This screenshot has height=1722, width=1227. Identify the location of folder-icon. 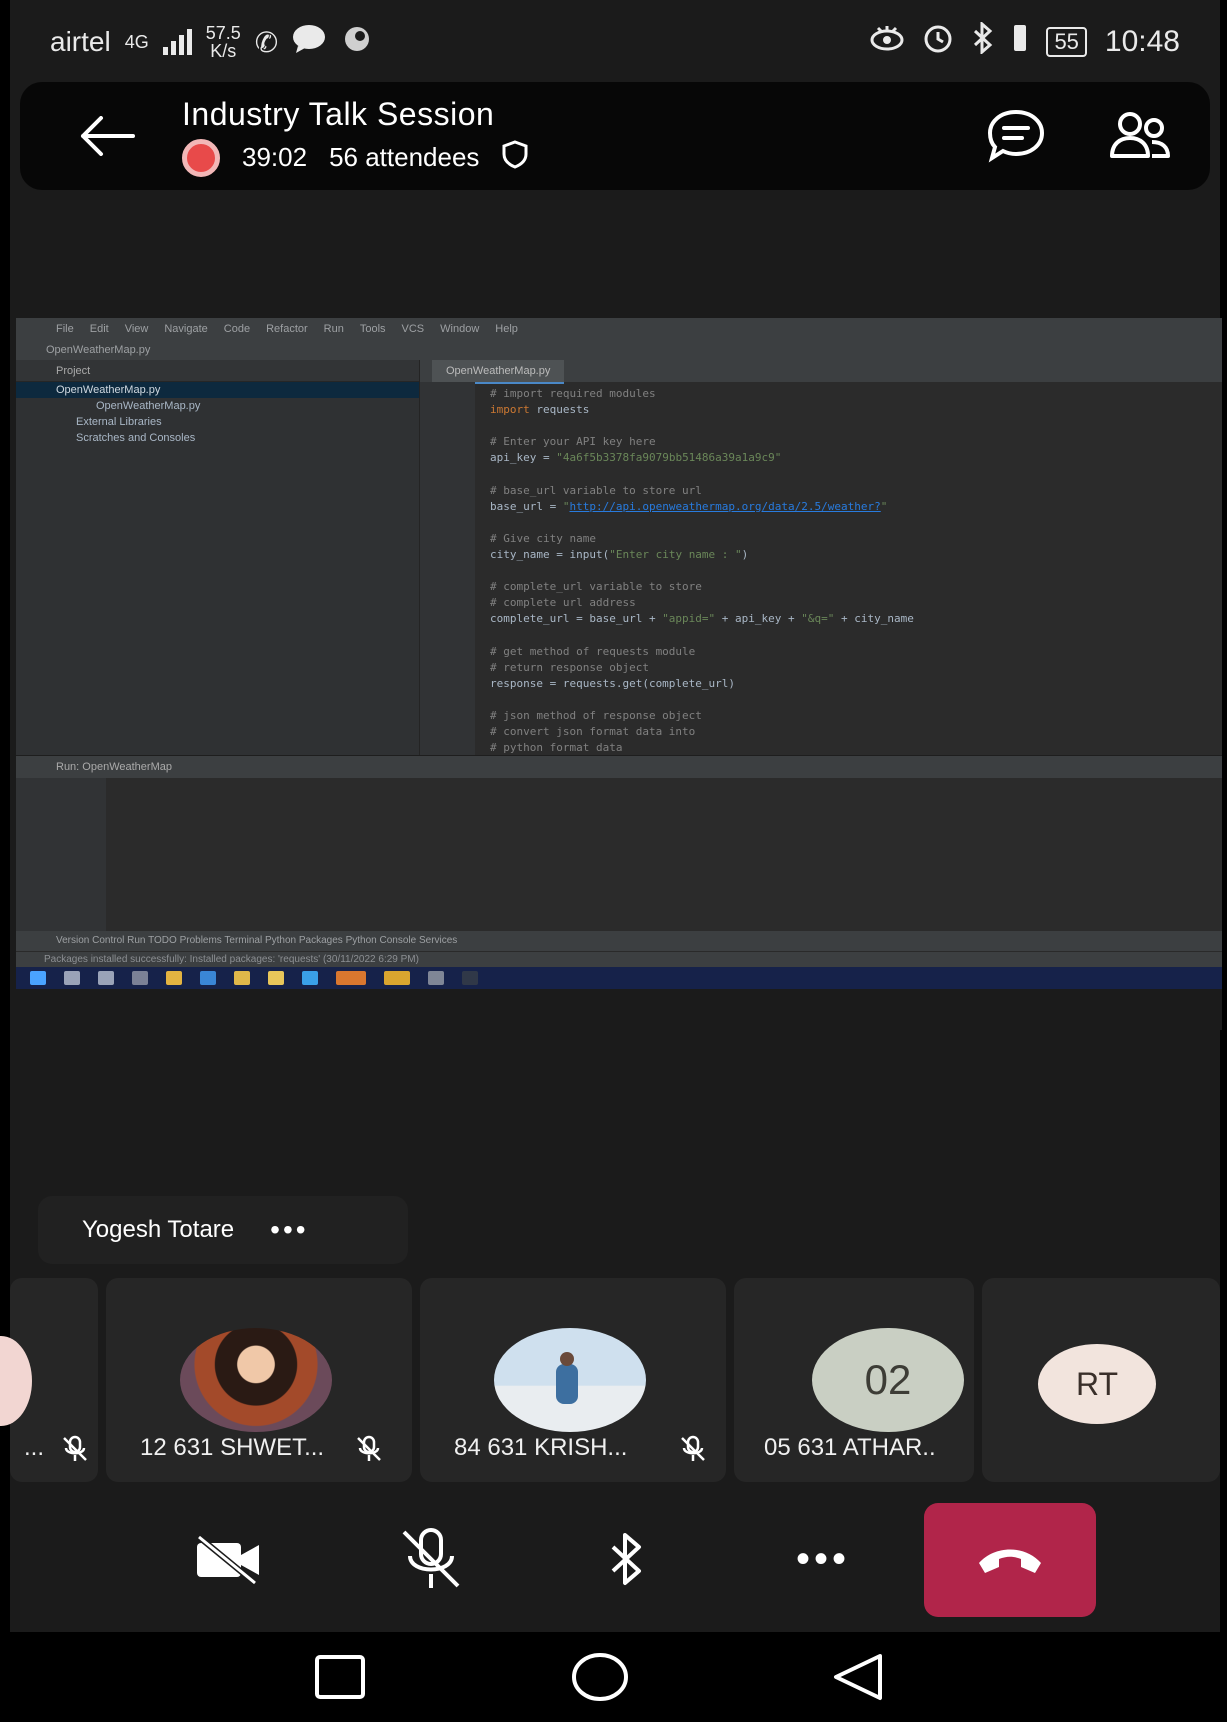
(242, 978).